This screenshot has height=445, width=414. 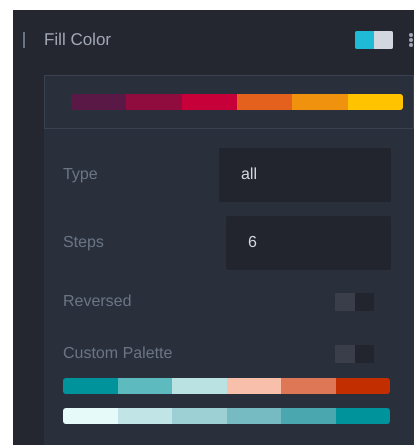 What do you see at coordinates (229, 102) in the screenshot?
I see `palette-selector` at bounding box center [229, 102].